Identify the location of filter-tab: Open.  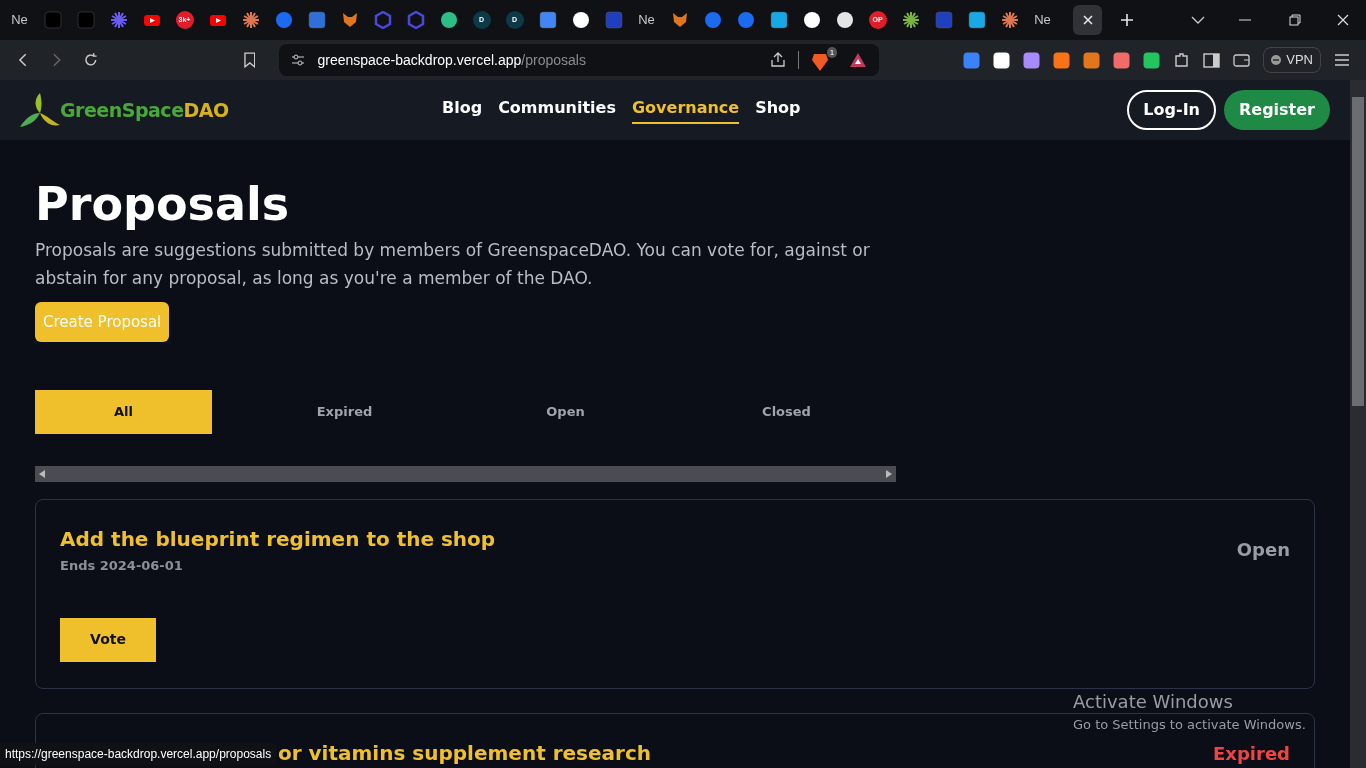
(565, 412).